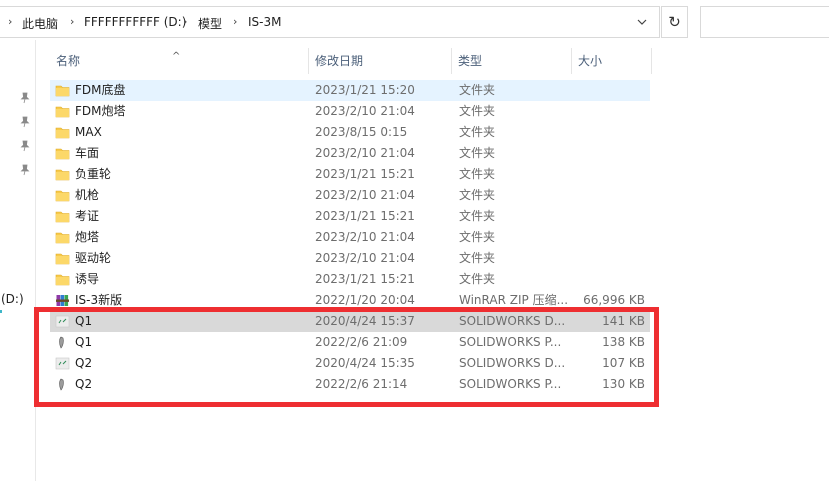 Image resolution: width=829 pixels, height=481 pixels. What do you see at coordinates (1, 311) in the screenshot?
I see `nav-indicator` at bounding box center [1, 311].